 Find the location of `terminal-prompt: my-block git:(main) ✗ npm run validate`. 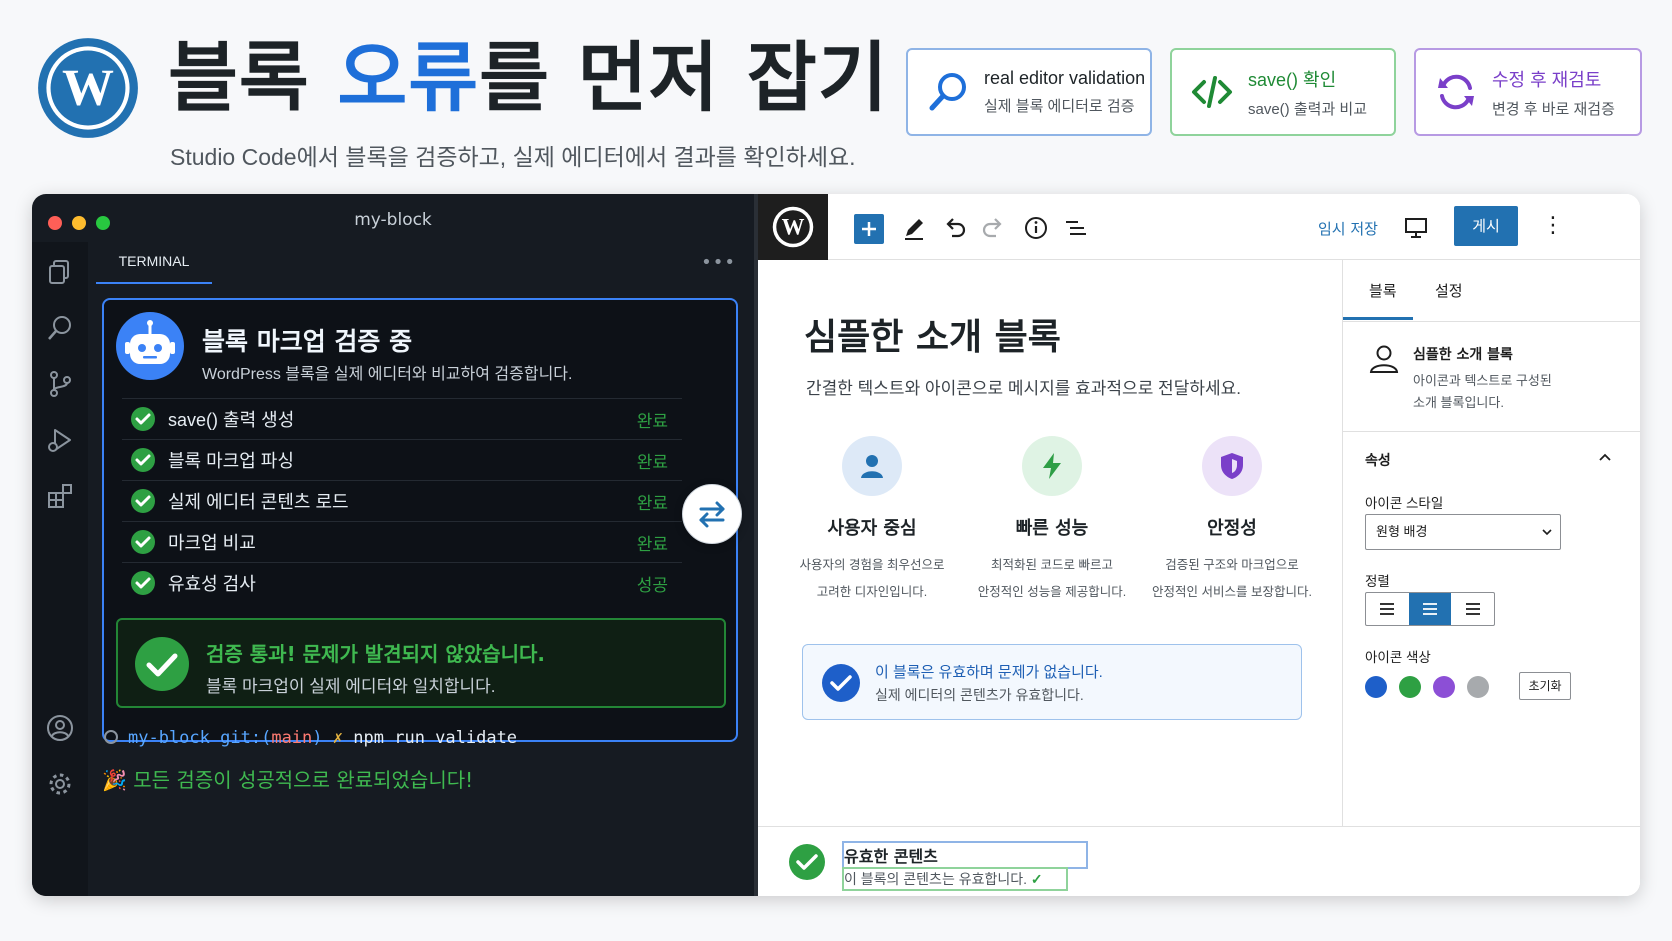

terminal-prompt: my-block git:(main) ✗ npm run validate is located at coordinates (310, 738).